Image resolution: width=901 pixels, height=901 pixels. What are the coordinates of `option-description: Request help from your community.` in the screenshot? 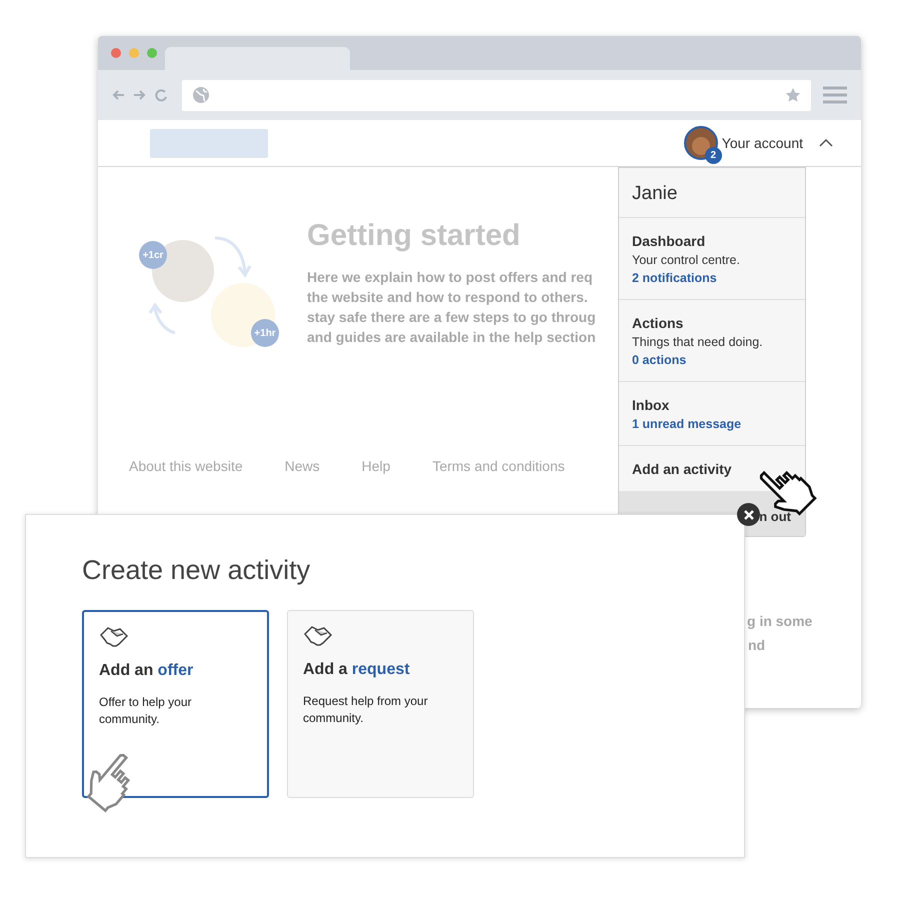 It's located at (366, 710).